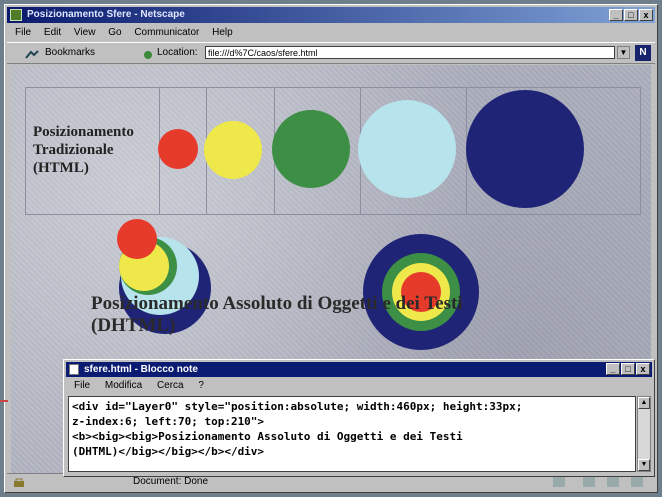 Image resolution: width=662 pixels, height=497 pixels. I want to click on maximize-button: □, so click(631, 15).